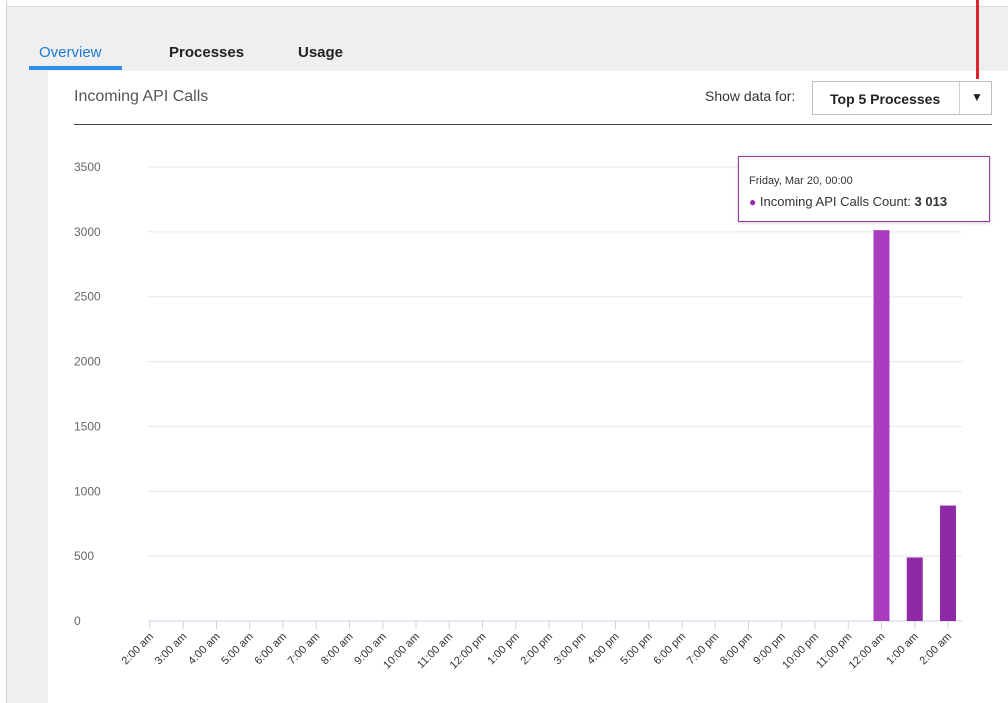 Image resolution: width=1008 pixels, height=703 pixels. What do you see at coordinates (503, 649) in the screenshot?
I see `x-tick-label: 1:00 pm` at bounding box center [503, 649].